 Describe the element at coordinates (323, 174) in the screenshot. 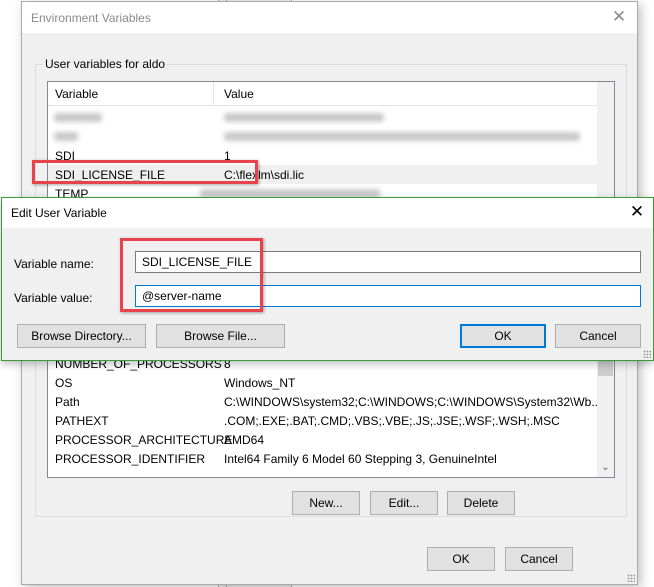

I see `table-row-selected: SDI_LICENSE_FILE C:\flexlm\sdi.lic` at that location.